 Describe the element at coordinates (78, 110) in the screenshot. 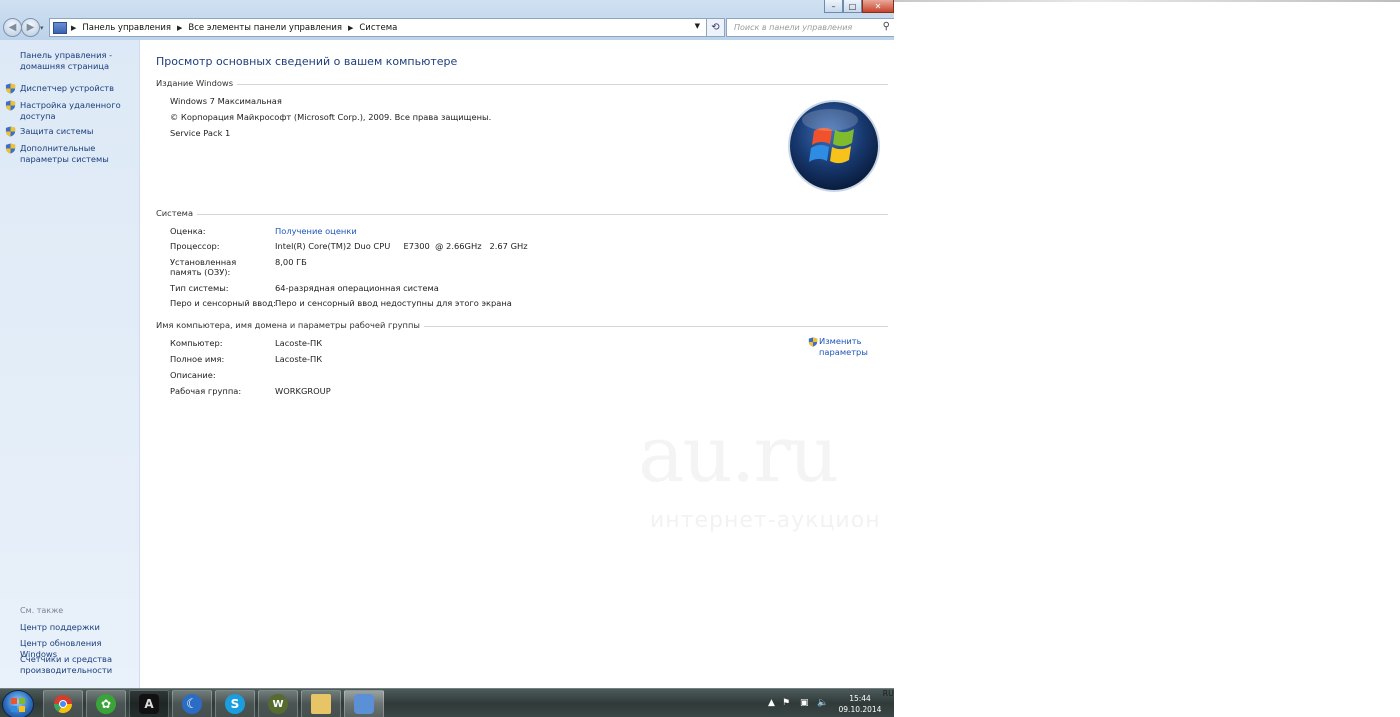

I see `remote-settings-link: Настройка удаленного доступа` at that location.